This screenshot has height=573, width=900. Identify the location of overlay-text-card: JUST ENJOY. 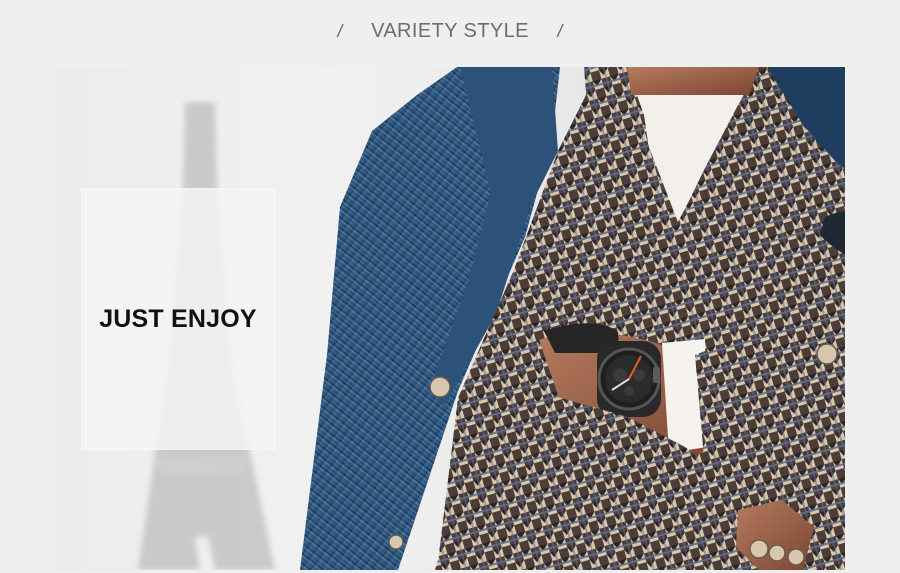
(178, 319).